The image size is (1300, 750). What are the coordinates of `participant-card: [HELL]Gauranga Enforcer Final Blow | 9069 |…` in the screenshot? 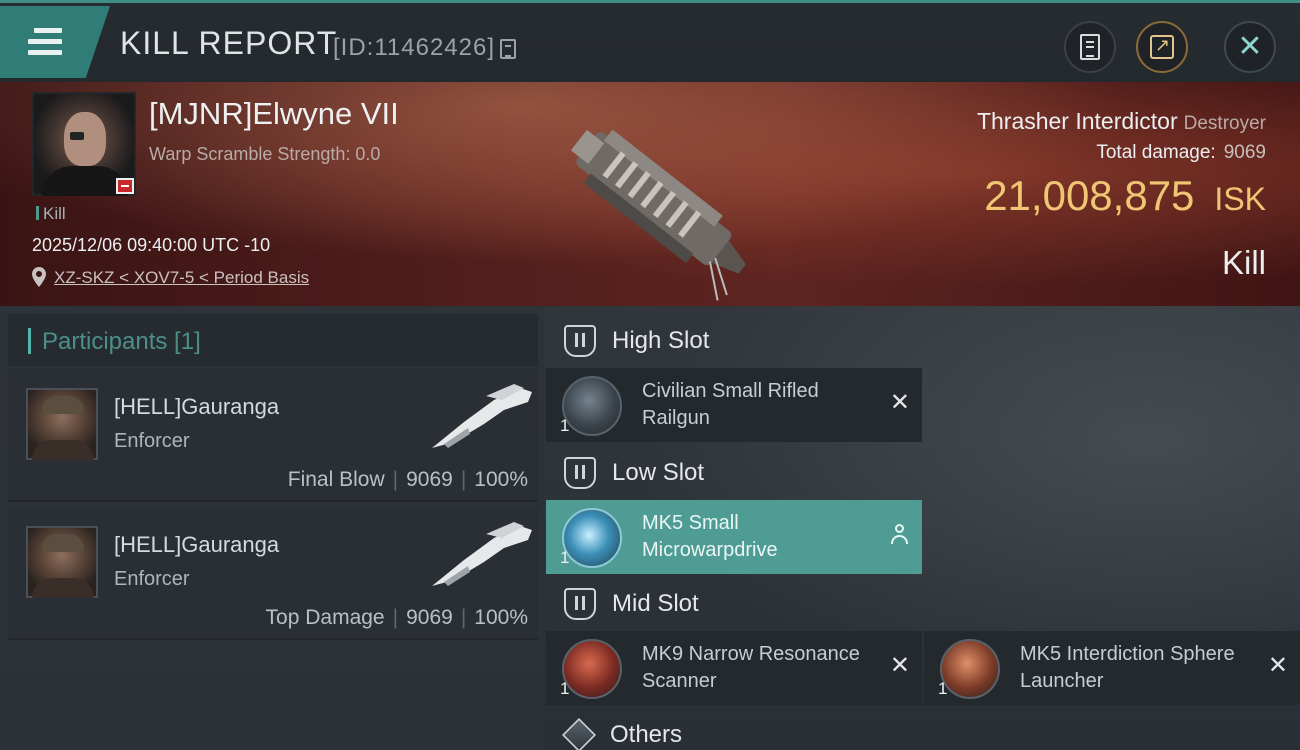 It's located at (273, 435).